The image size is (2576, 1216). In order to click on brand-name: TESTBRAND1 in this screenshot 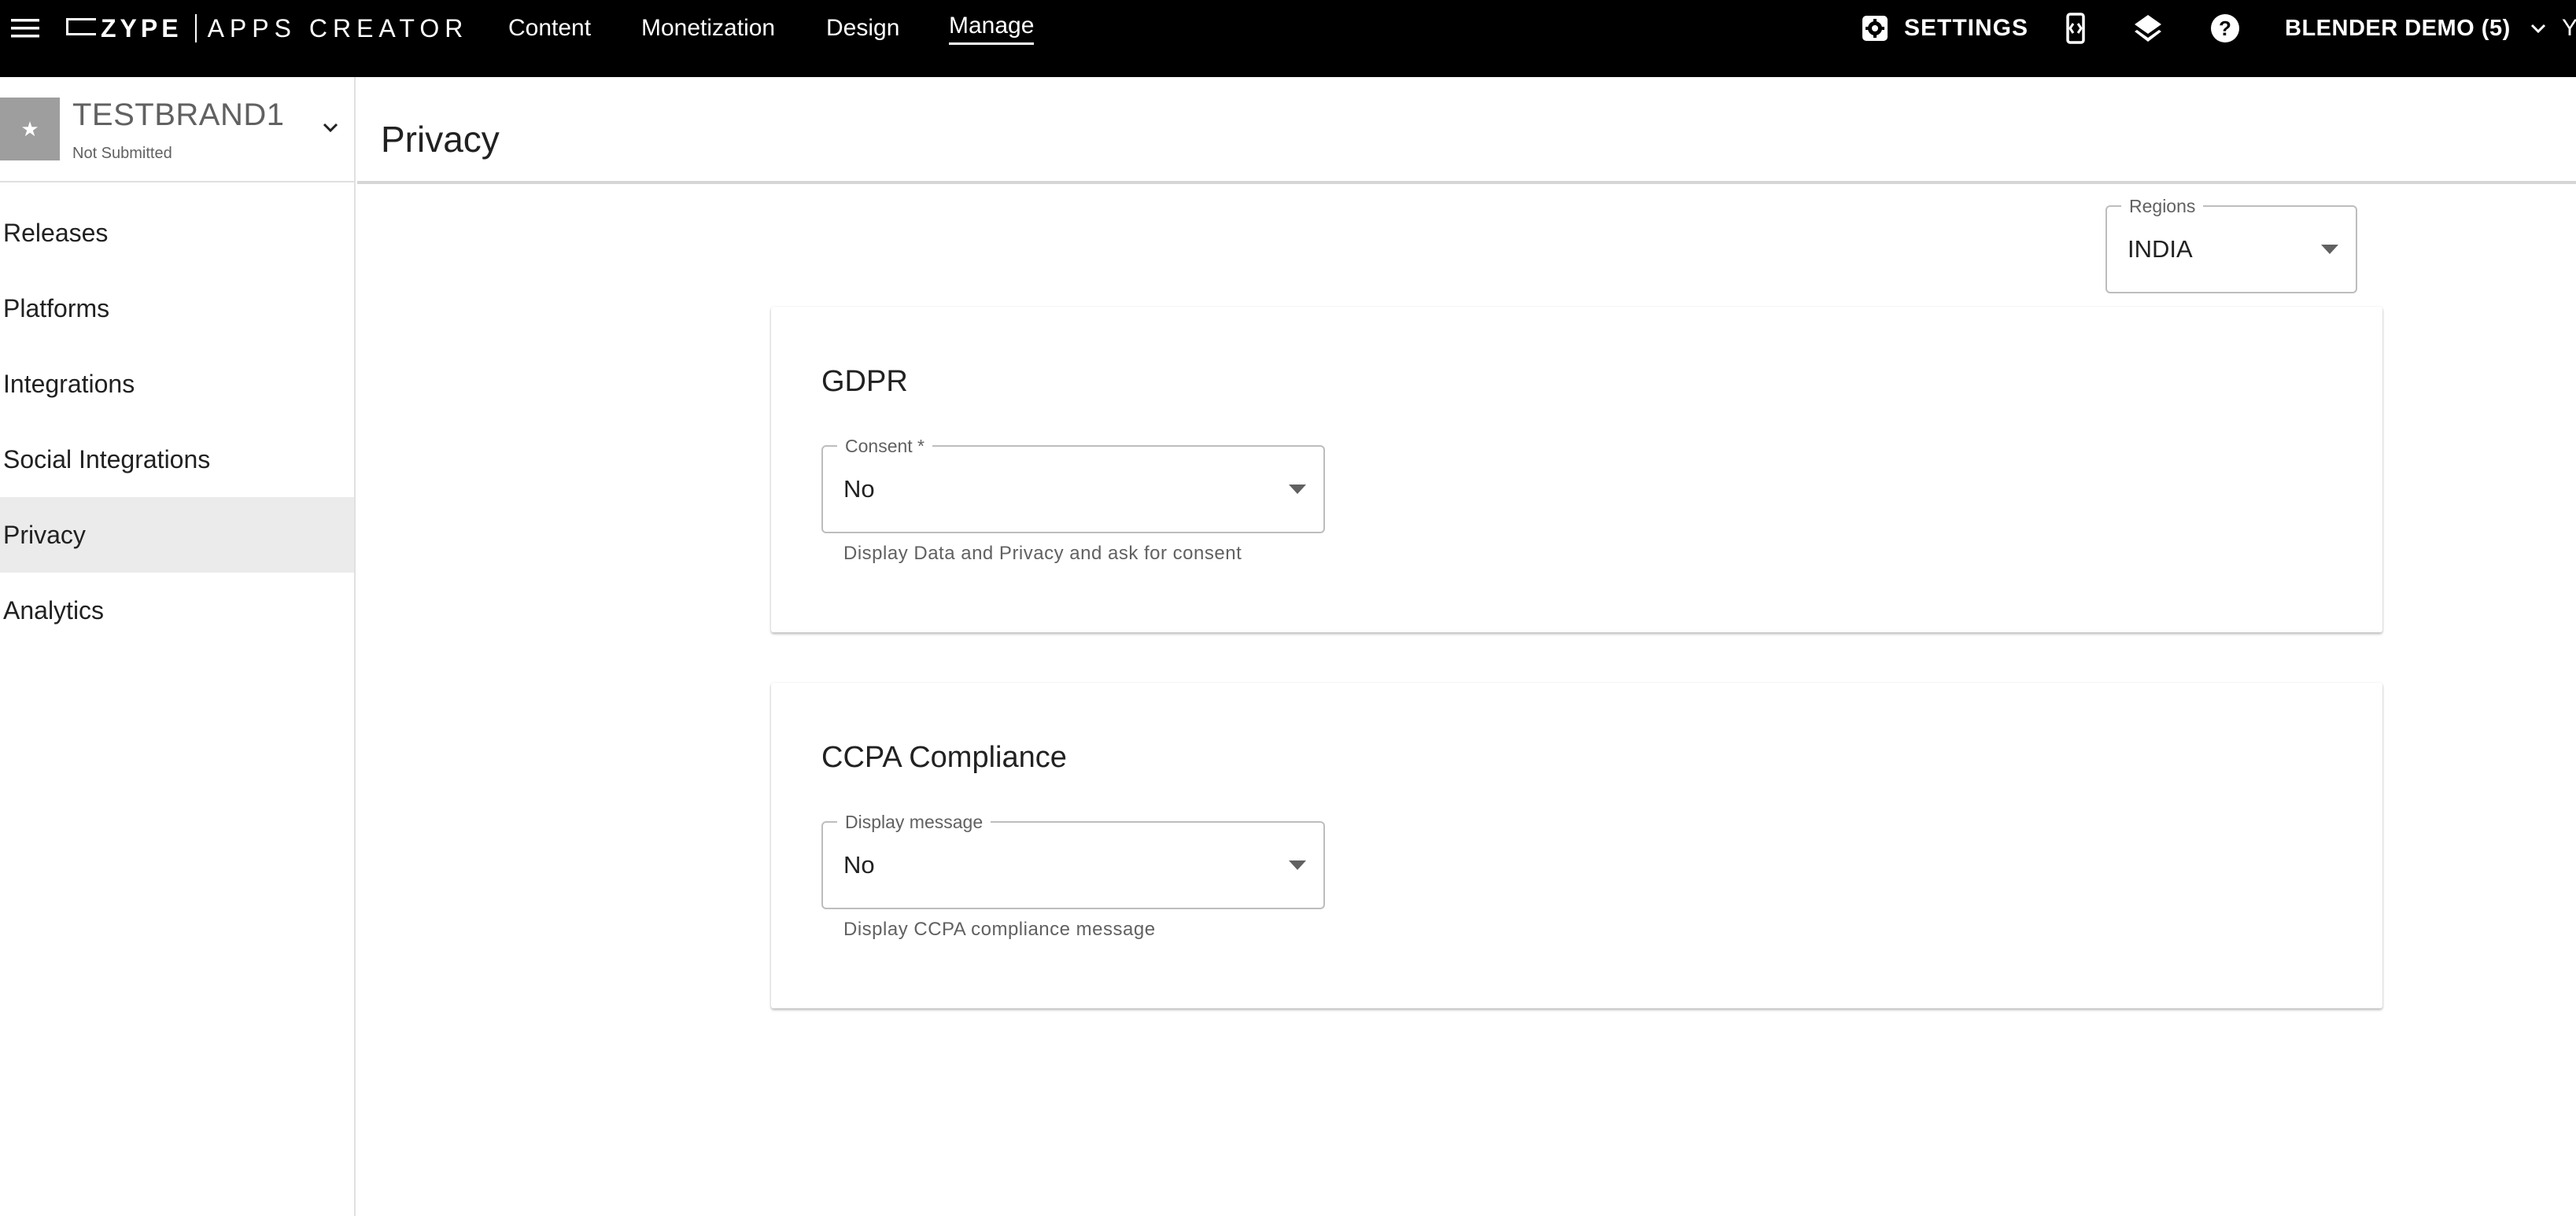, I will do `click(178, 115)`.